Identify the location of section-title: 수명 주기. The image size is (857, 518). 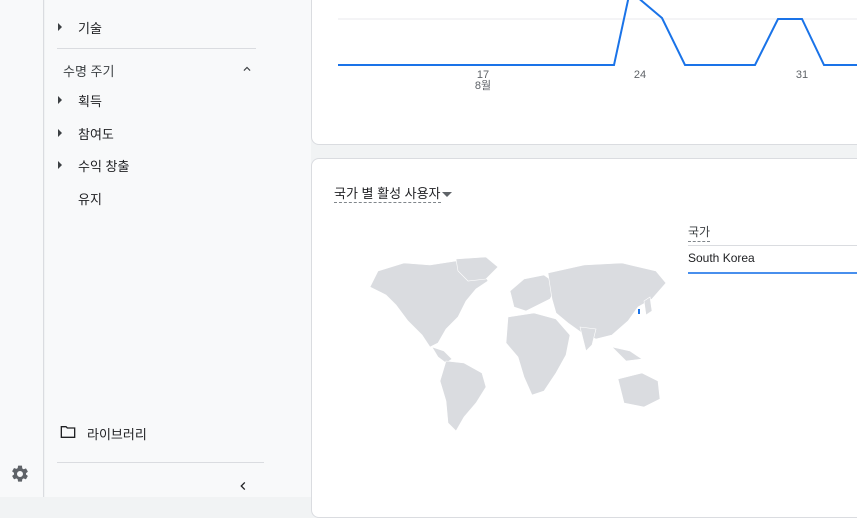
(89, 71).